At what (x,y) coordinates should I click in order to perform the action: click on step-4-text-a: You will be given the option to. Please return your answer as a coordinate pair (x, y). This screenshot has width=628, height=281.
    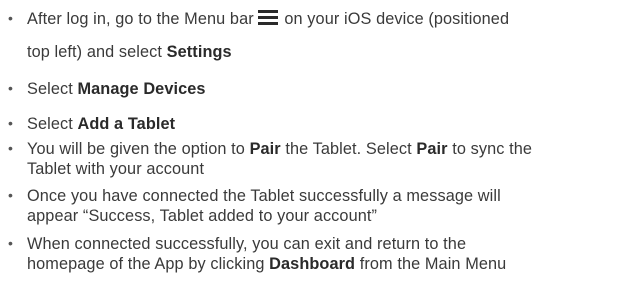
    Looking at the image, I should click on (136, 149).